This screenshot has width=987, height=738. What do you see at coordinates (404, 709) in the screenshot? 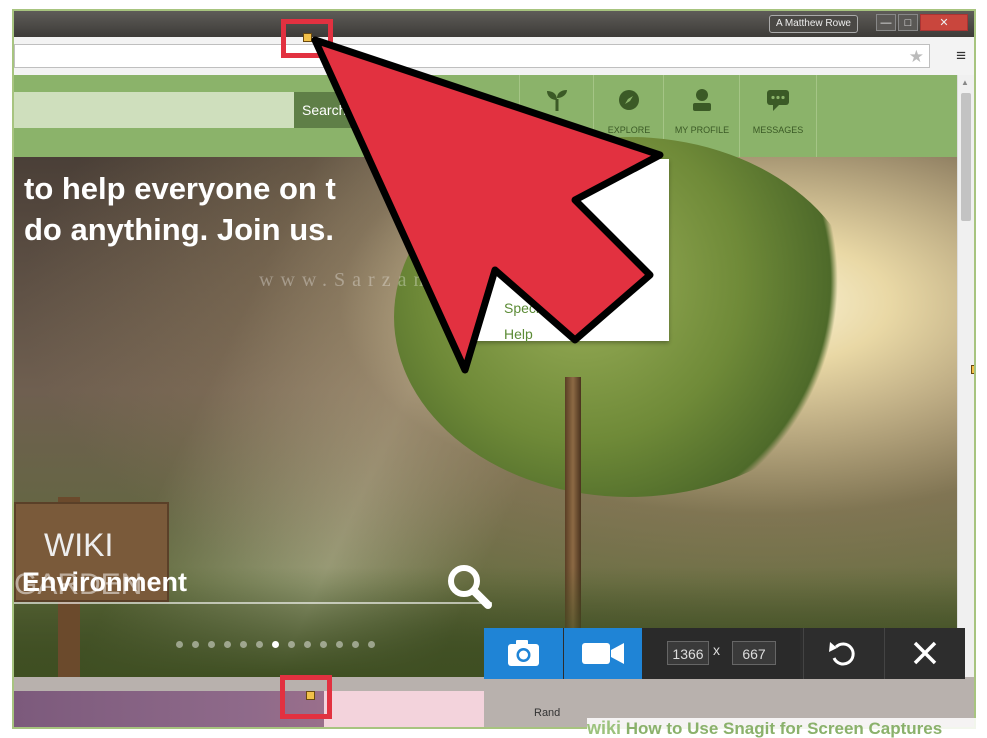
I see `content-card` at bounding box center [404, 709].